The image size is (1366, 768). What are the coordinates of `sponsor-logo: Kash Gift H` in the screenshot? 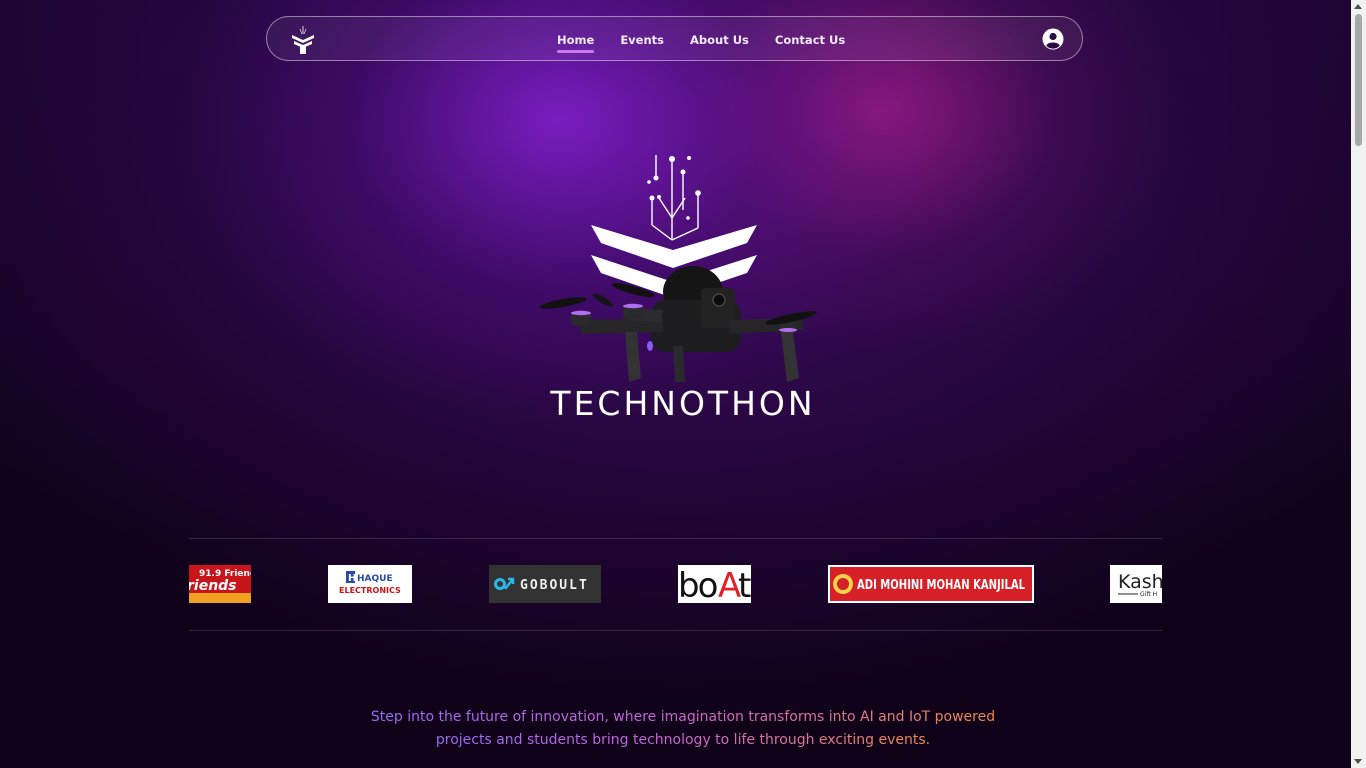 It's located at (1136, 584).